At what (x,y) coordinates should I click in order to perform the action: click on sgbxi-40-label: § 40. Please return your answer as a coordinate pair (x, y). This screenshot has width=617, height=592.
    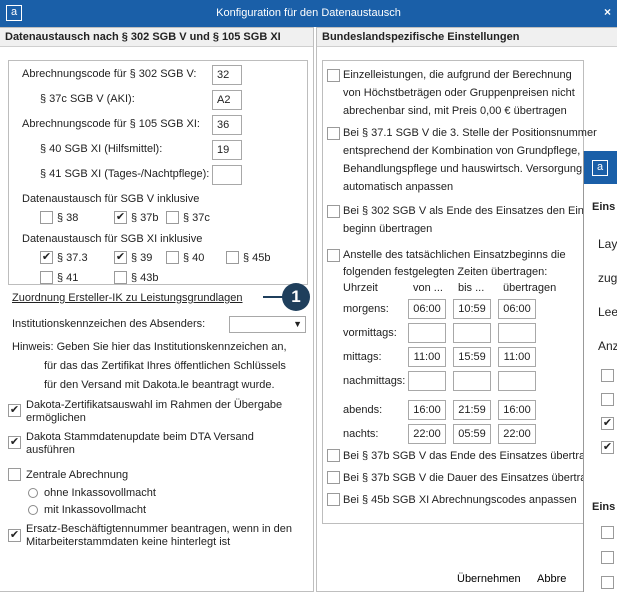
    Looking at the image, I should click on (194, 258).